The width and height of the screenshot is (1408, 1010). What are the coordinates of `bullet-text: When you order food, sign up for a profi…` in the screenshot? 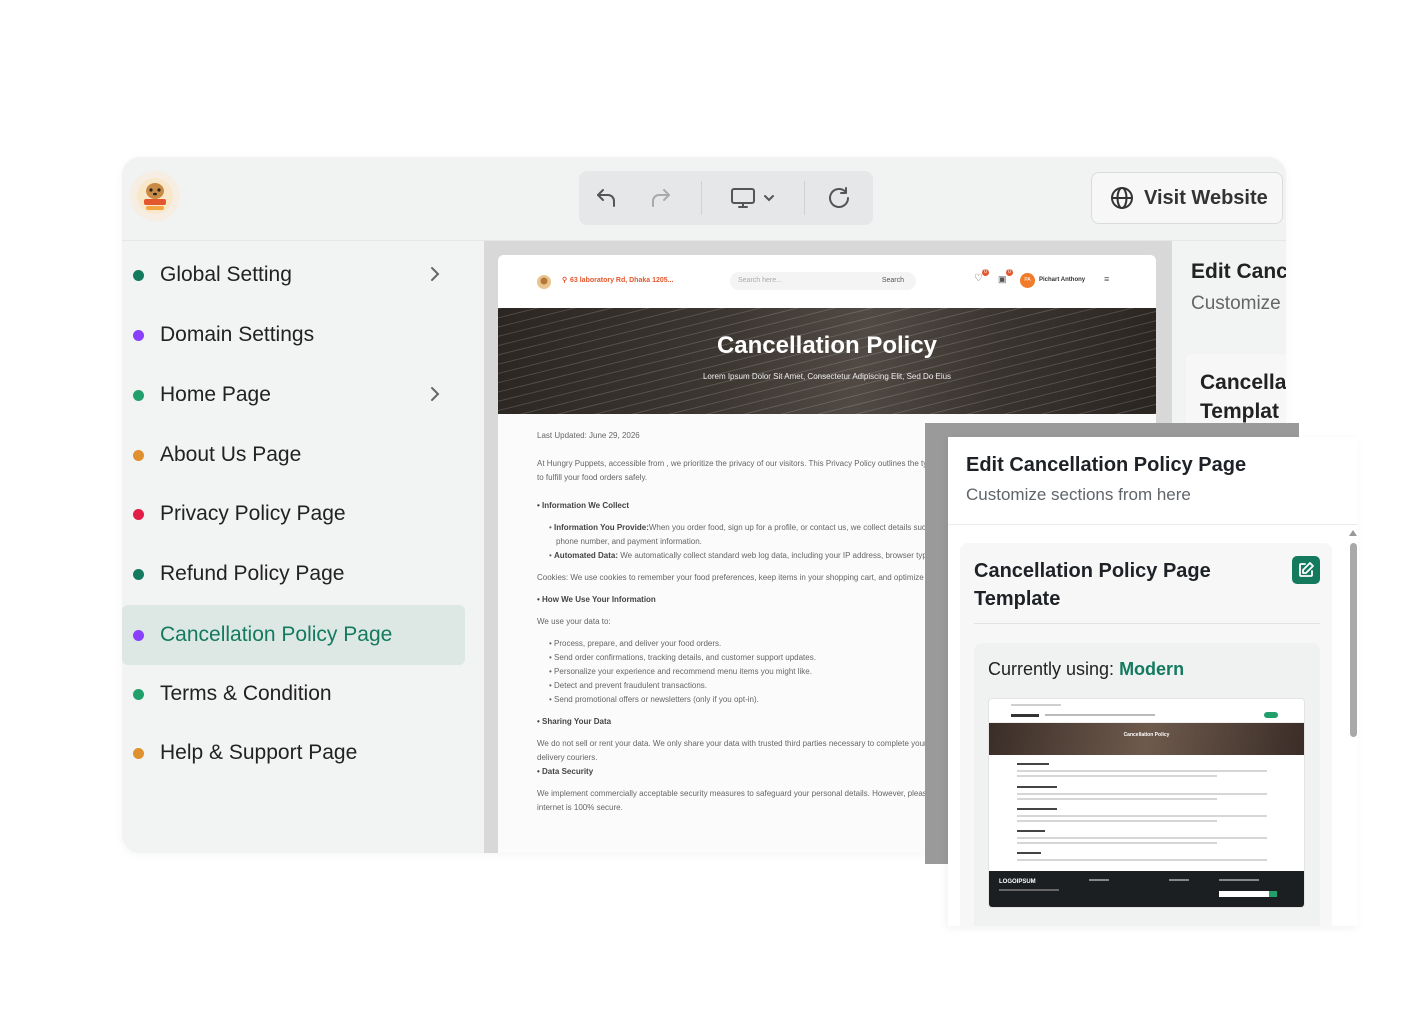 It's located at (795, 527).